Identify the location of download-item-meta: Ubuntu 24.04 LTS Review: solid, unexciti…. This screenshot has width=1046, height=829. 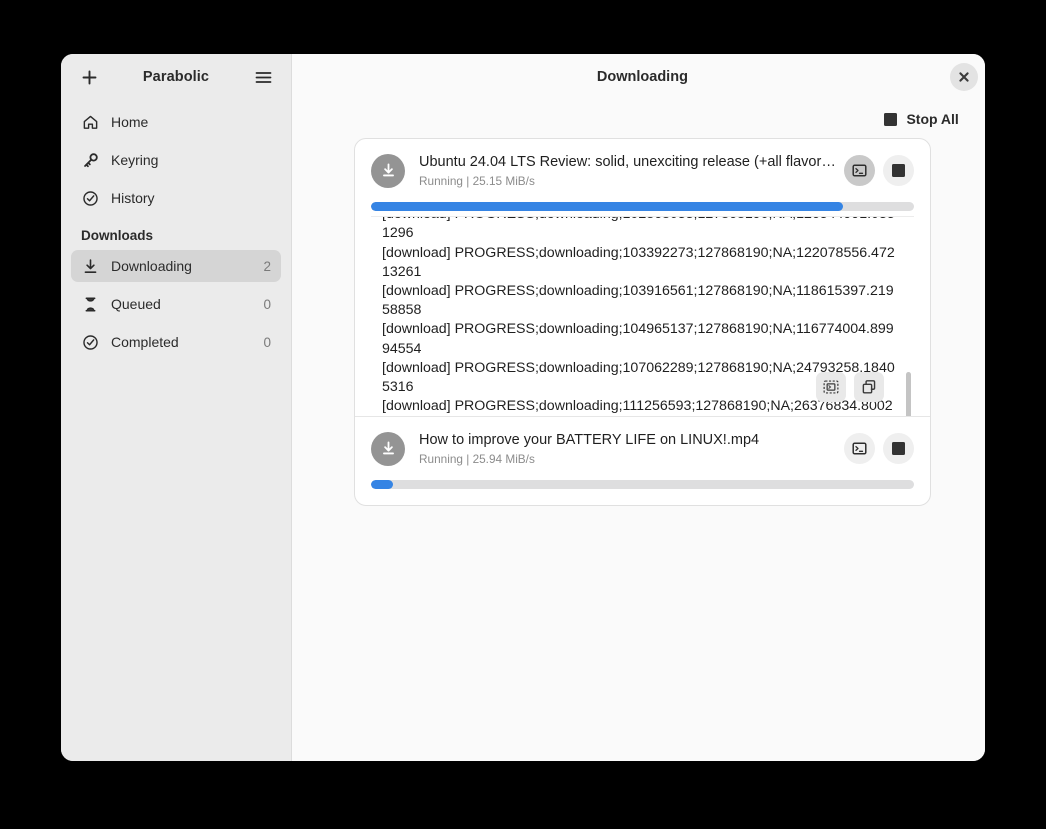
(627, 170).